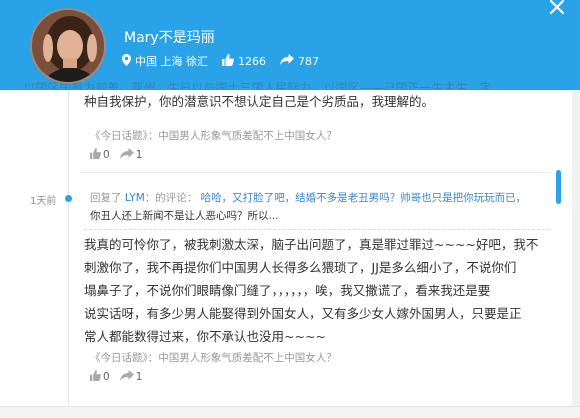 The height and width of the screenshot is (418, 580). Describe the element at coordinates (308, 61) in the screenshot. I see `shares-count: 787` at that location.